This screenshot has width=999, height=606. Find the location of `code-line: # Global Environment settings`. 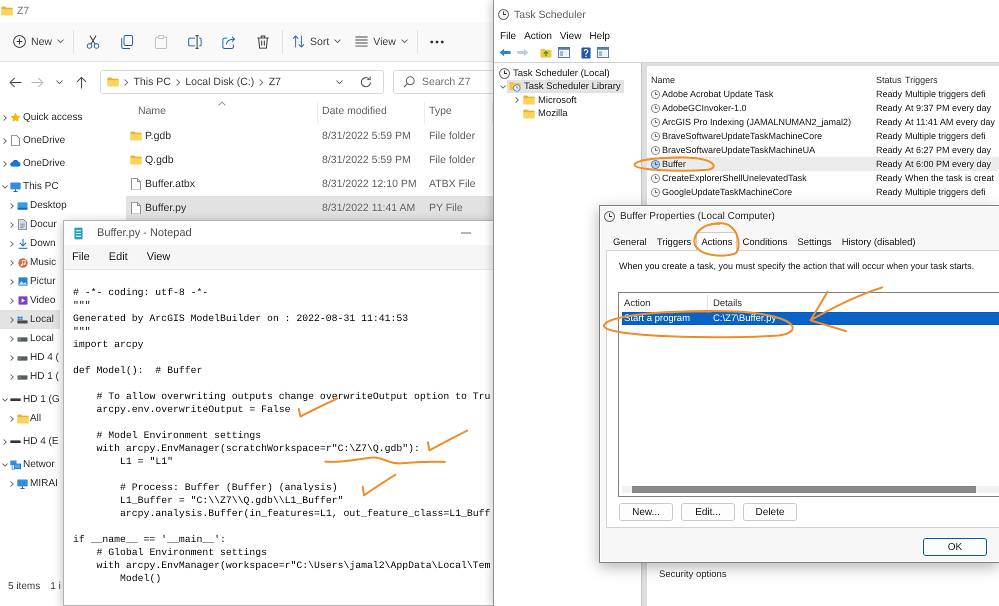

code-line: # Global Environment settings is located at coordinates (182, 552).